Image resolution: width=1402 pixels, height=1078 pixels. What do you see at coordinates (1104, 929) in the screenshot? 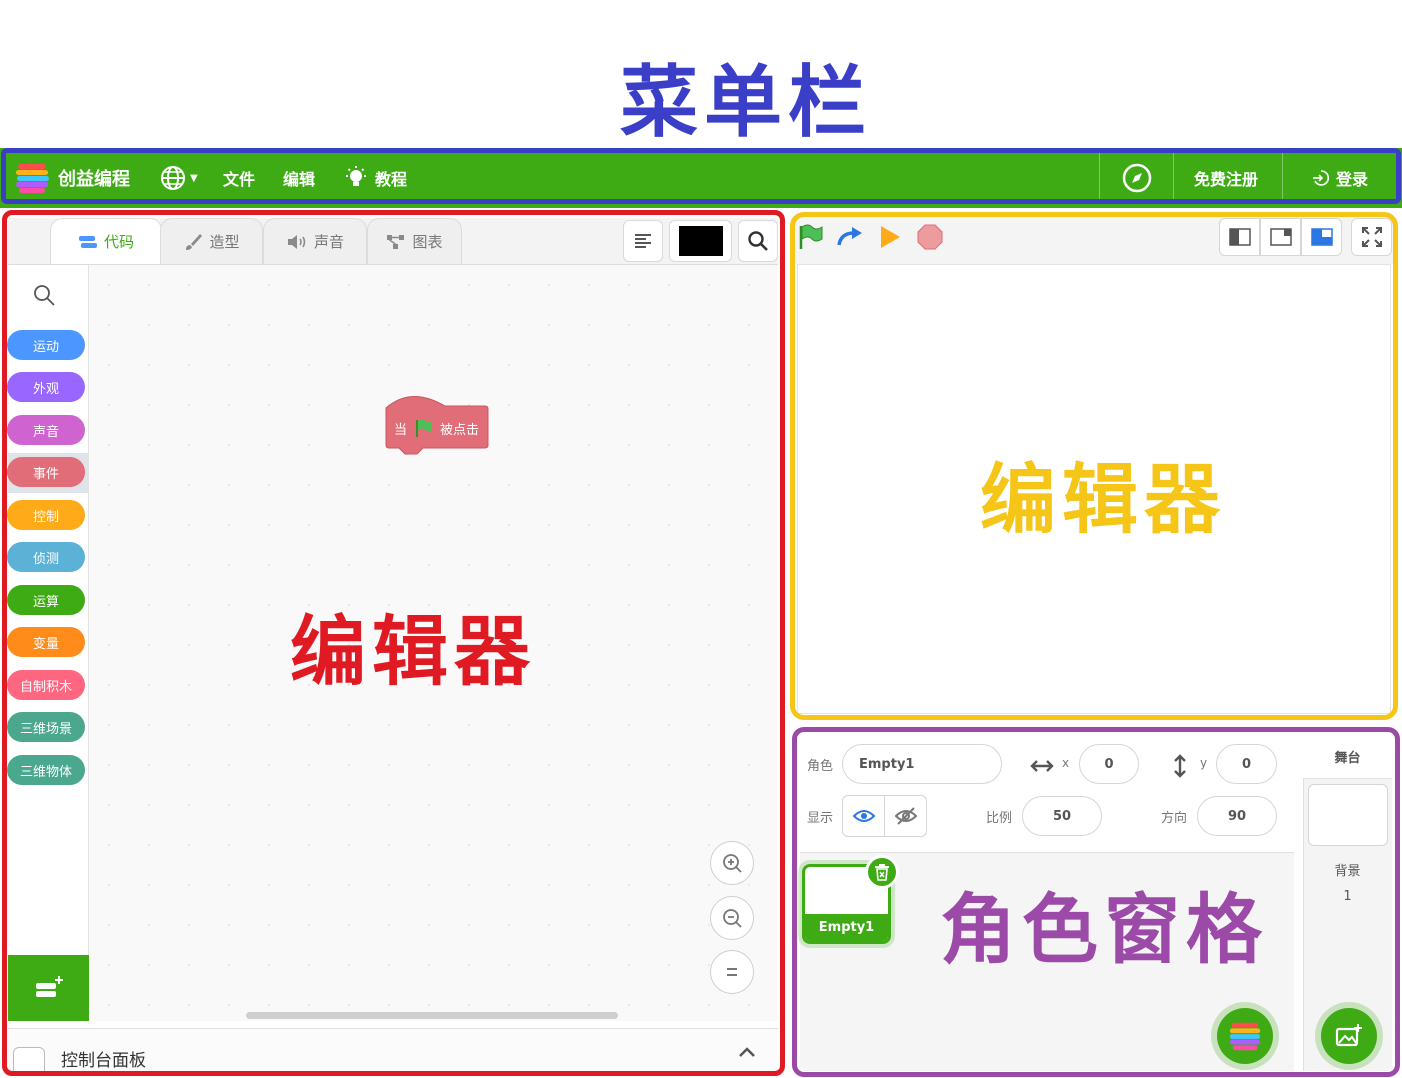
I see `sprite-pane-annotation: 角色窗格` at bounding box center [1104, 929].